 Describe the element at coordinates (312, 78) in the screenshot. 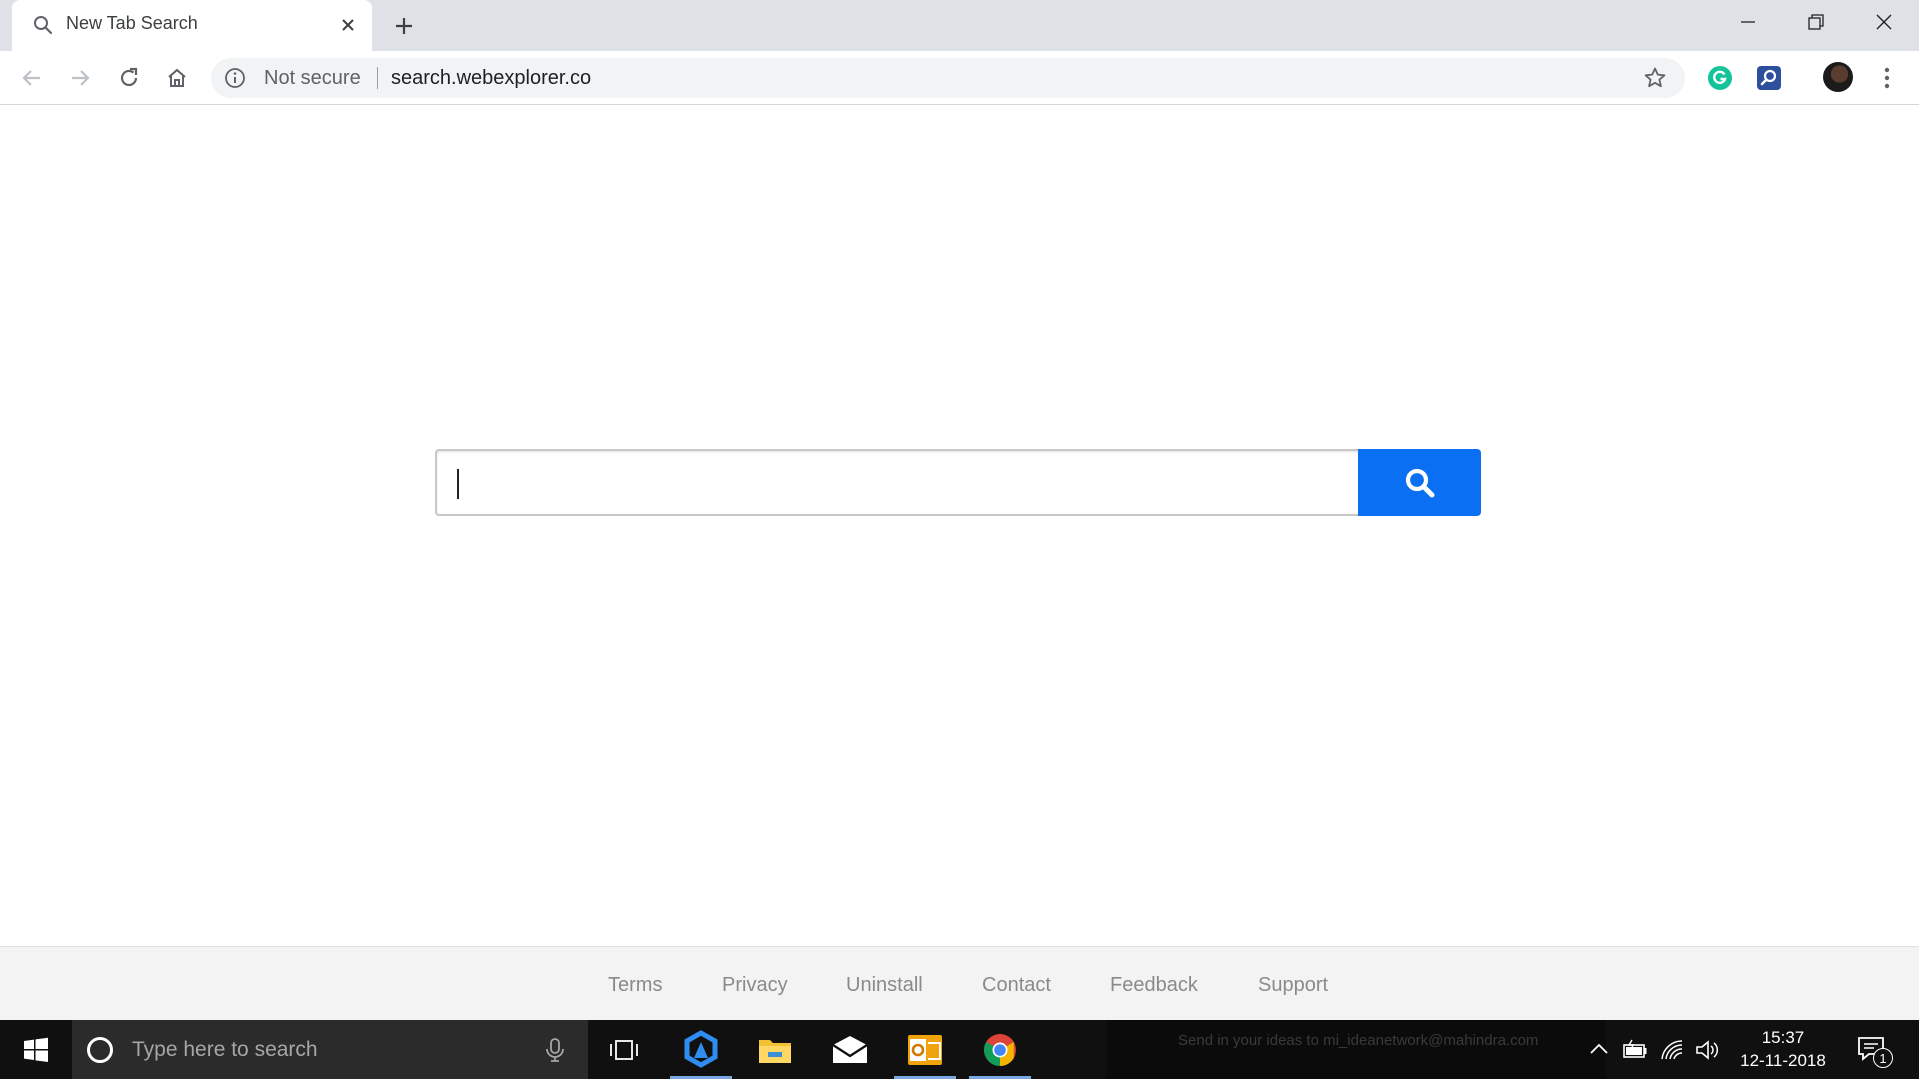

I see `security-label: Not secure` at that location.